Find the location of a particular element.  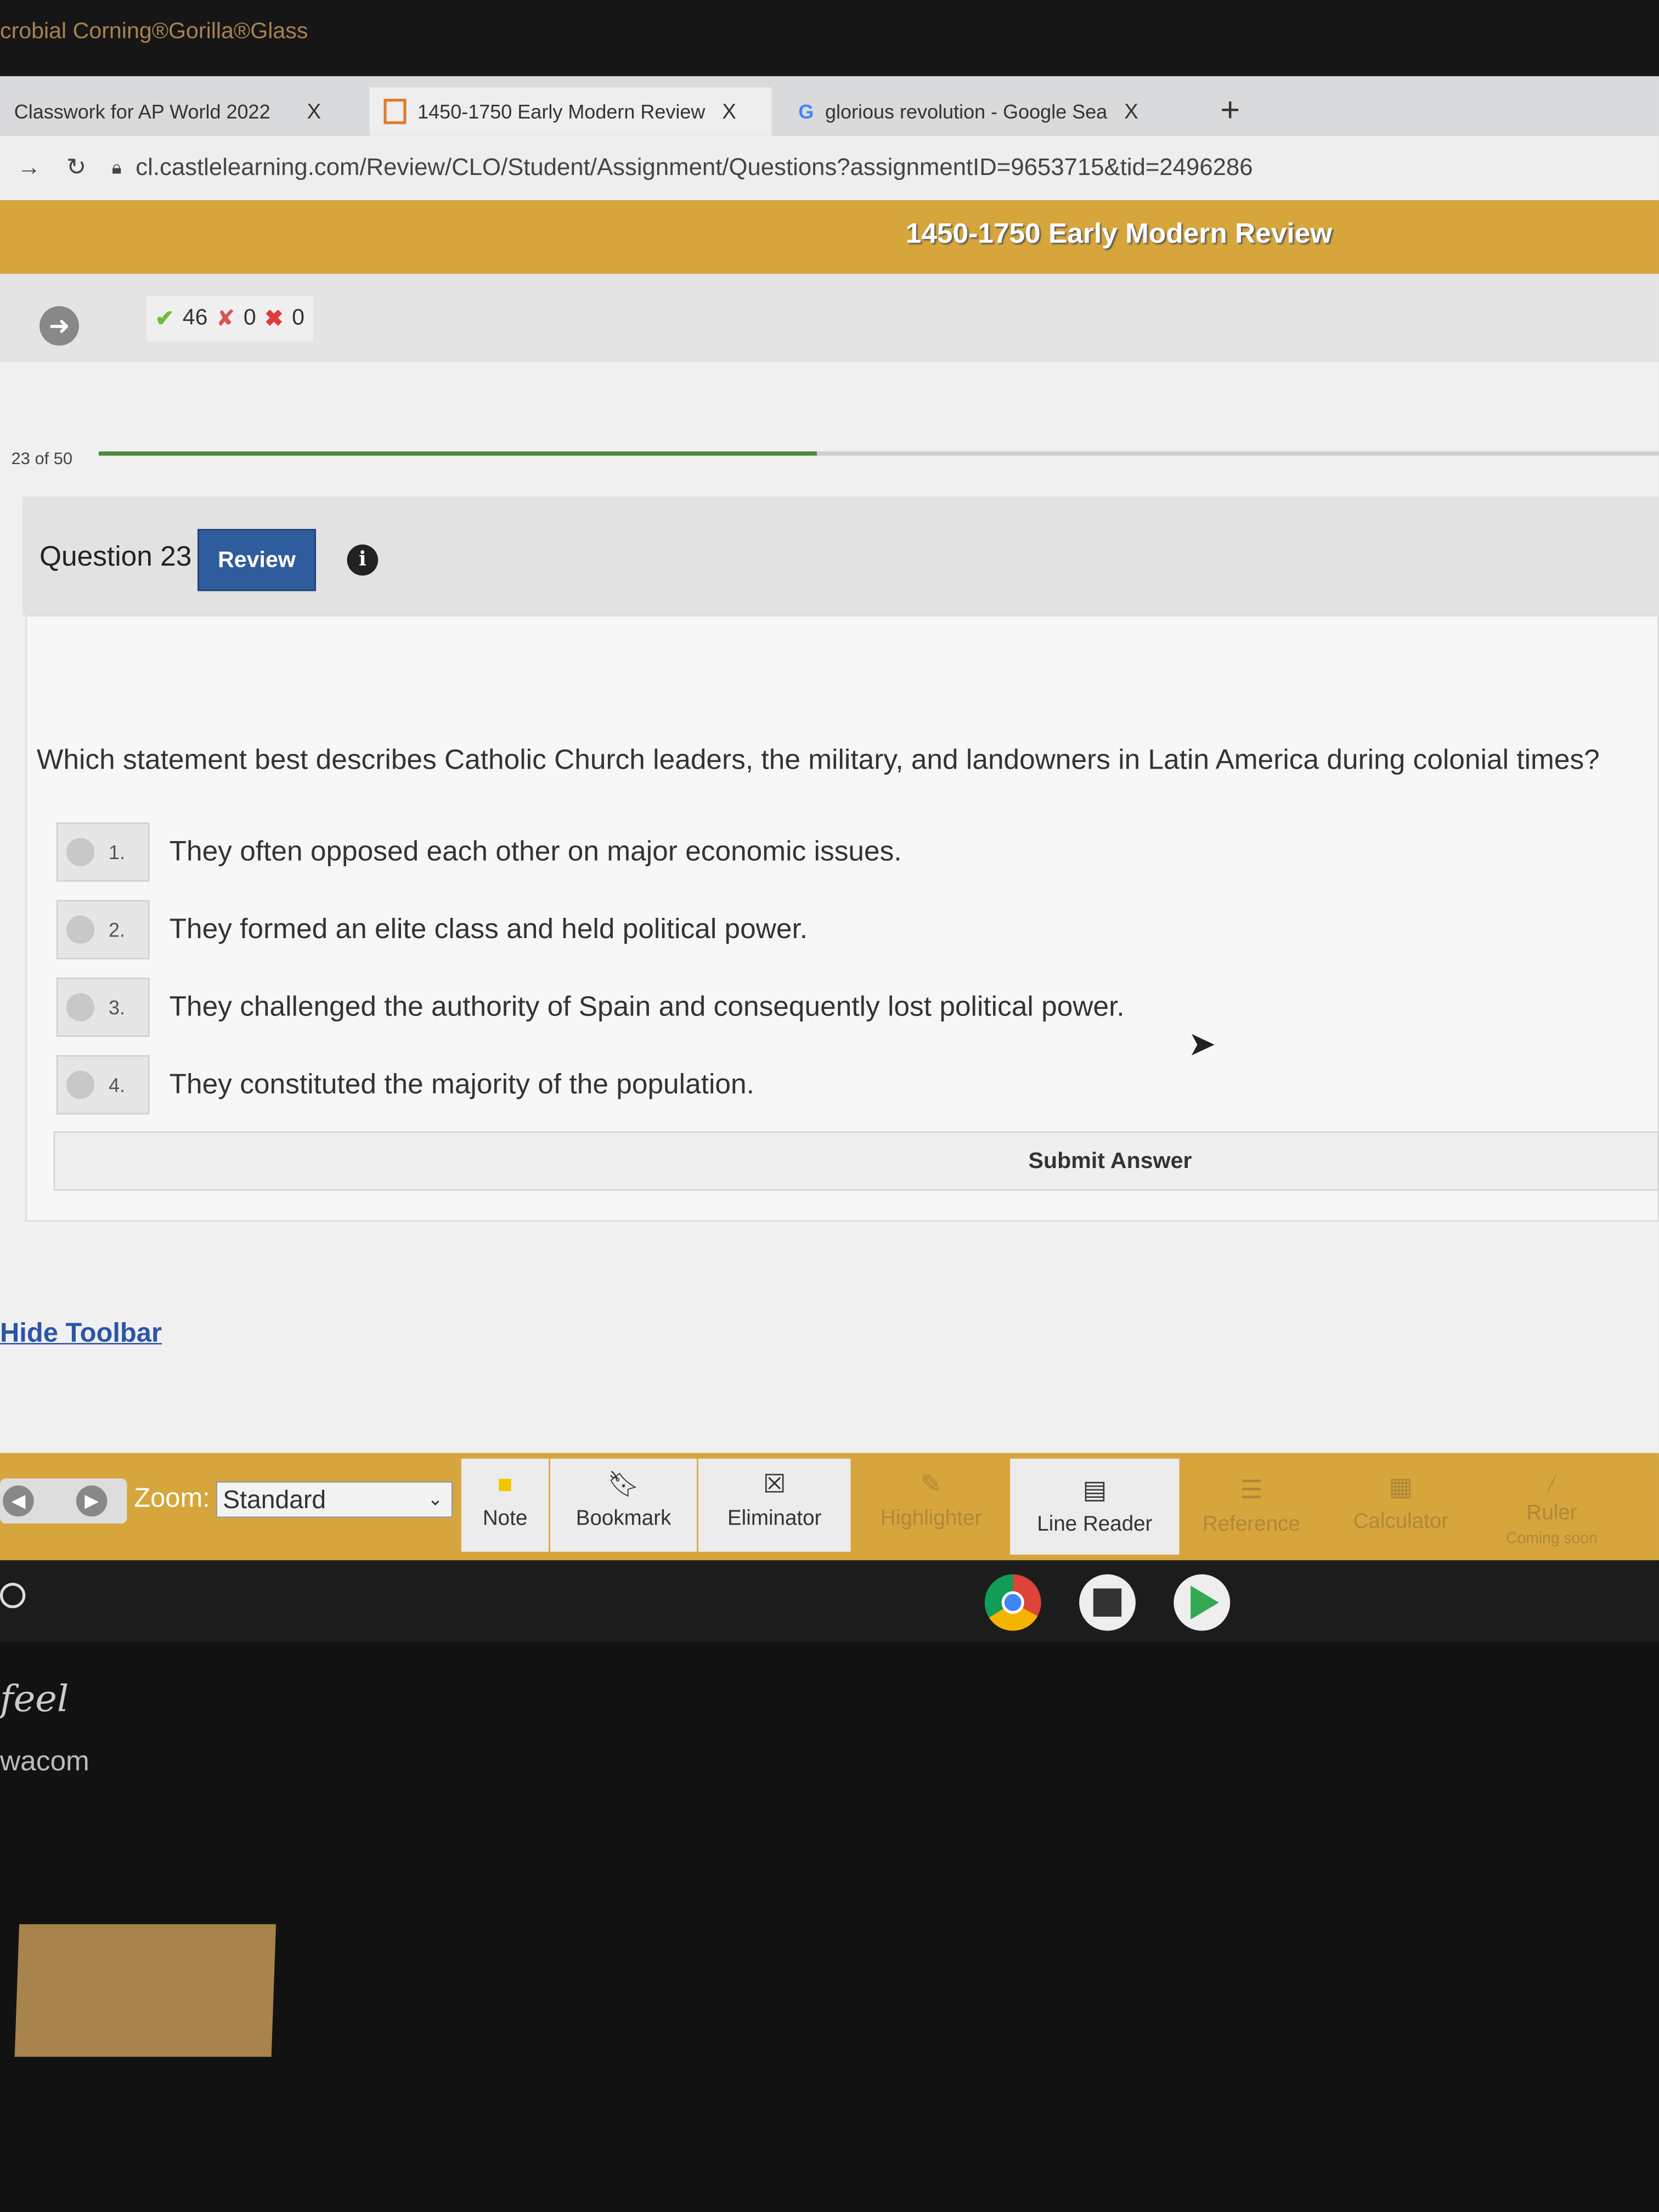

prev-arrow-button: ◀ is located at coordinates (19, 1501).